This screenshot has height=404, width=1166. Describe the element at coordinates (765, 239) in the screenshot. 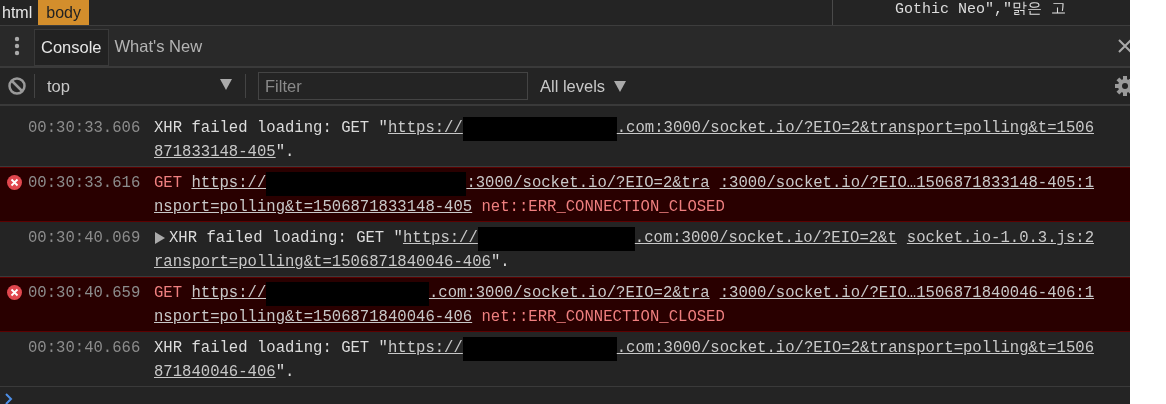

I see `url-link: .com:3000/socket.io/?EIO=2&t` at that location.